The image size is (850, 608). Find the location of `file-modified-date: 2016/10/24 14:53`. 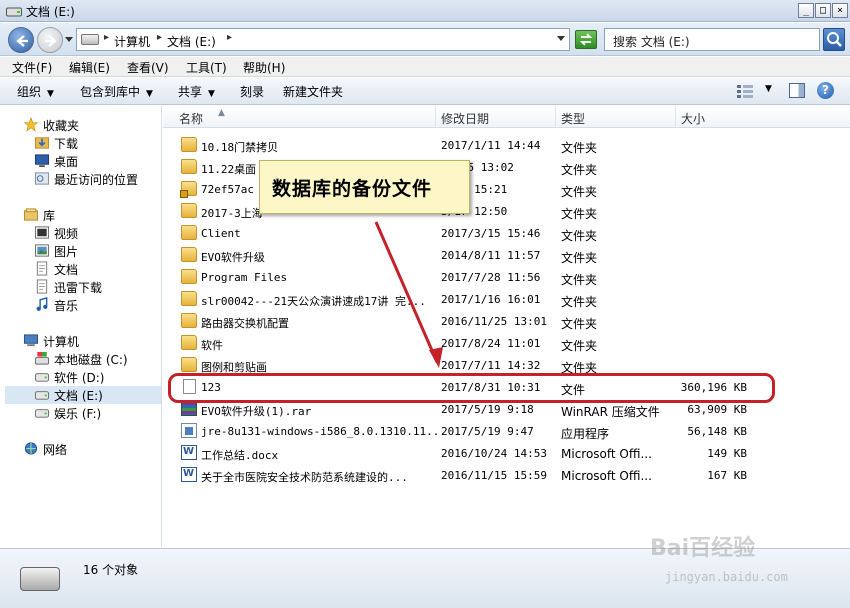

file-modified-date: 2016/10/24 14:53 is located at coordinates (494, 453).